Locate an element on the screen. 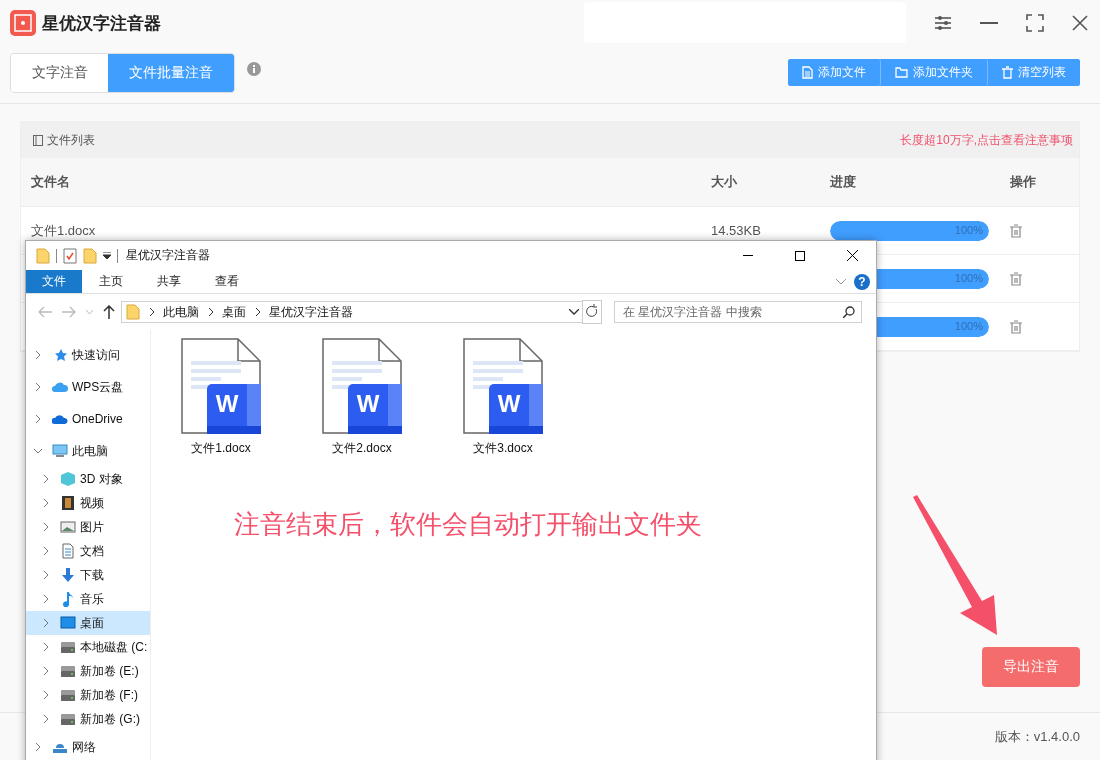 The width and height of the screenshot is (1100, 760). breadcrumb: 星优汉字注音器 is located at coordinates (311, 312).